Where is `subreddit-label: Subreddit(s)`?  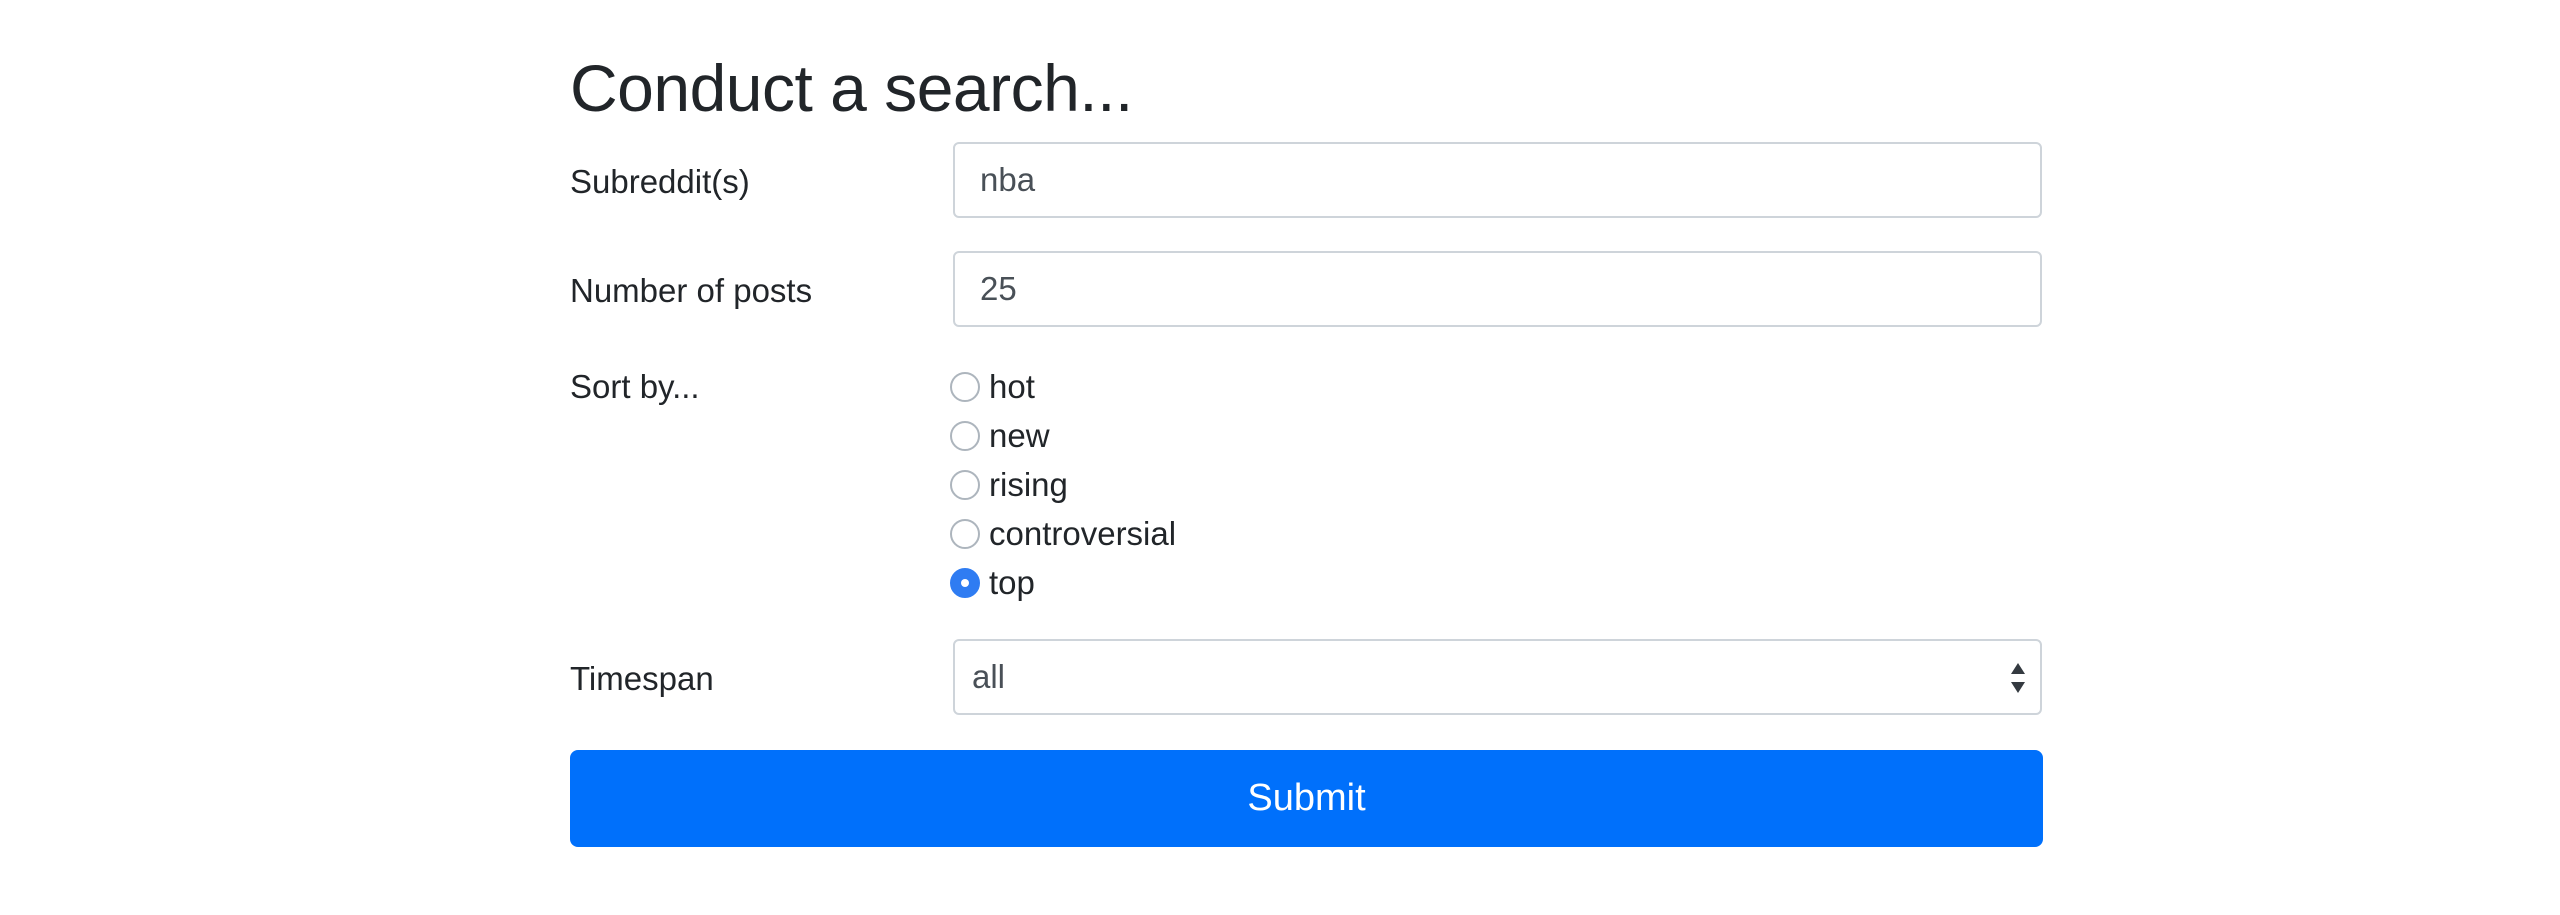 subreddit-label: Subreddit(s) is located at coordinates (660, 181).